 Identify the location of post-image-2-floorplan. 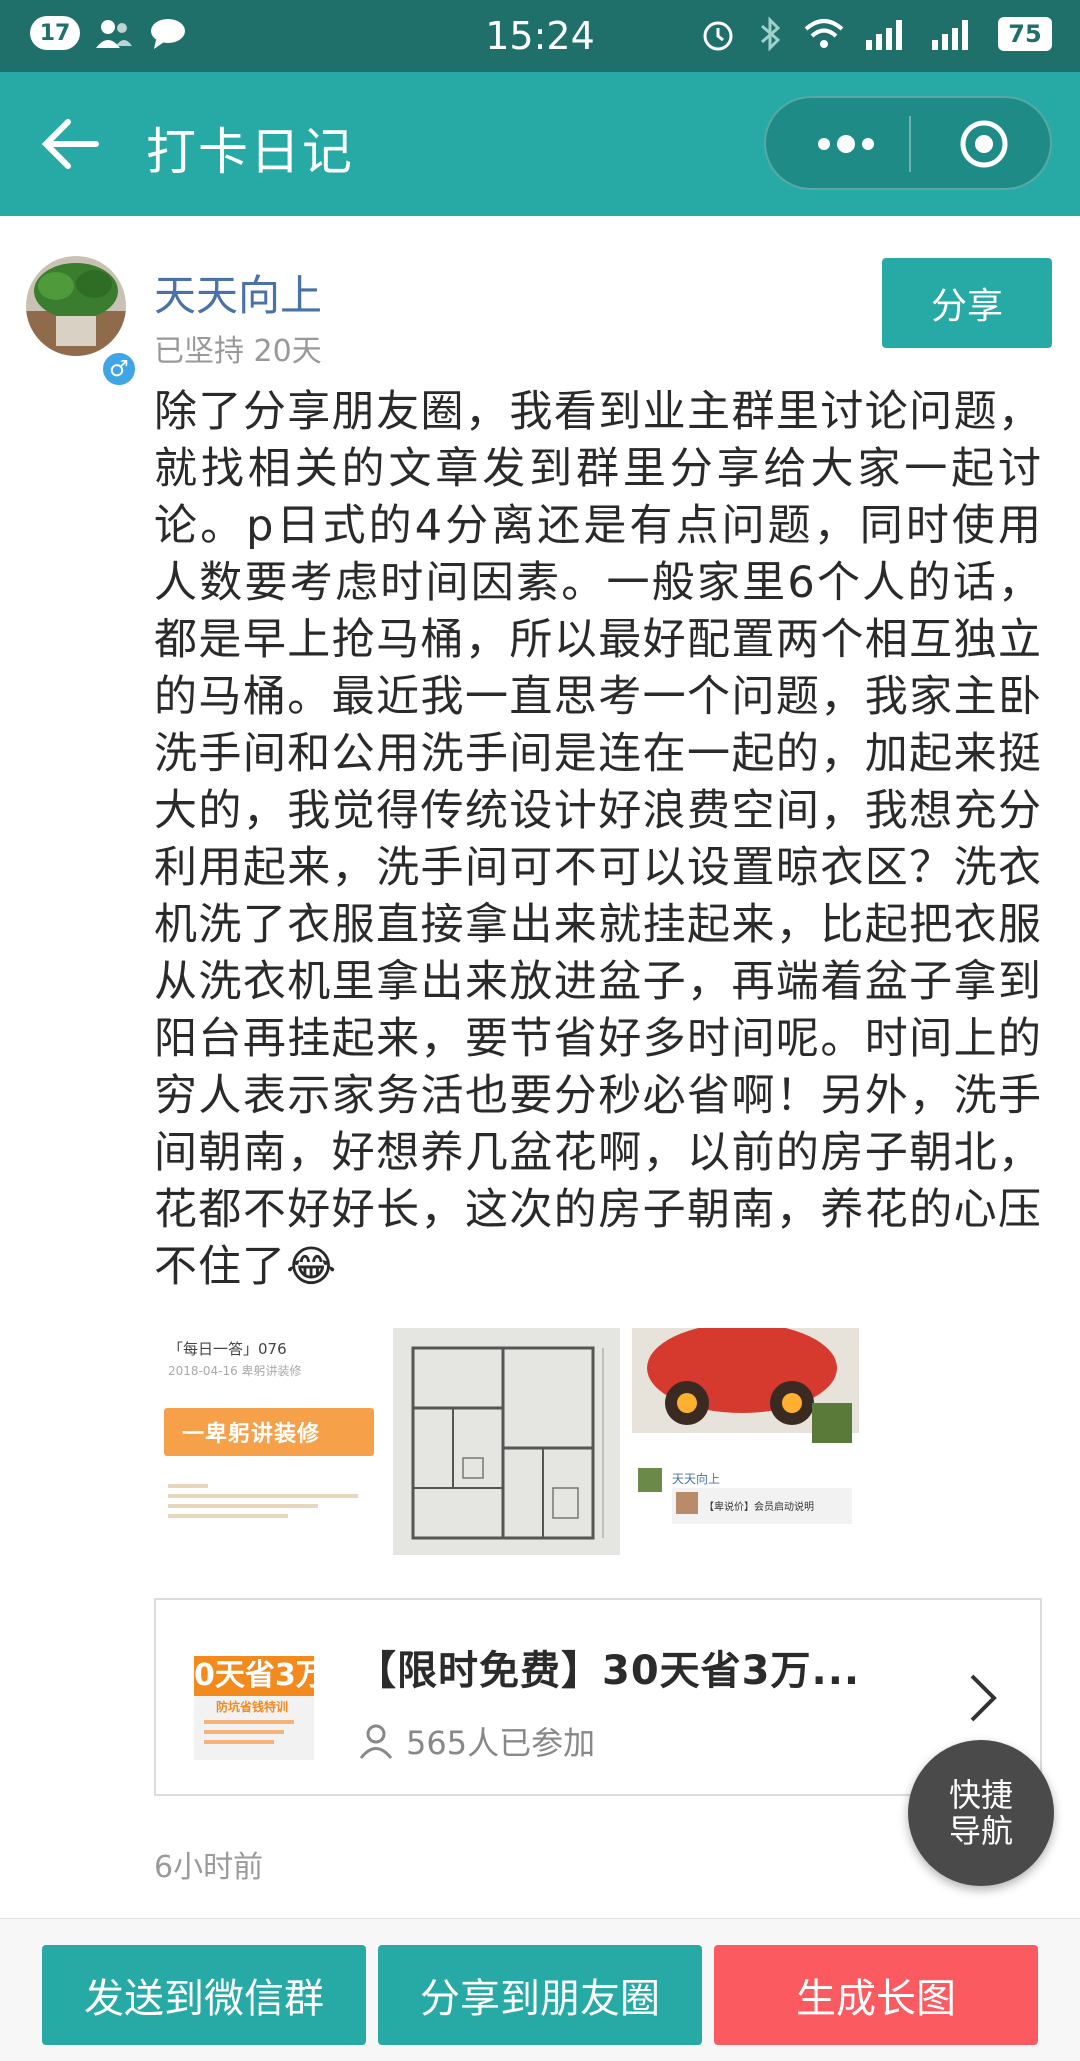
(506, 1441).